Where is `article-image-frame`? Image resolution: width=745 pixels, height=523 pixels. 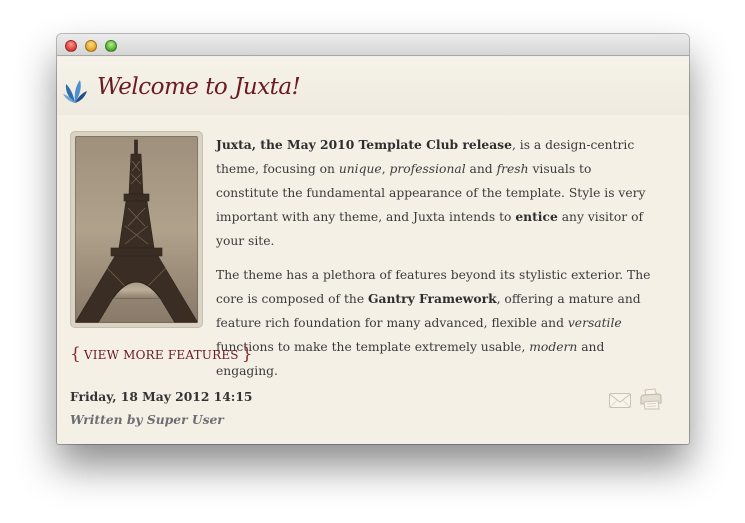 article-image-frame is located at coordinates (136, 229).